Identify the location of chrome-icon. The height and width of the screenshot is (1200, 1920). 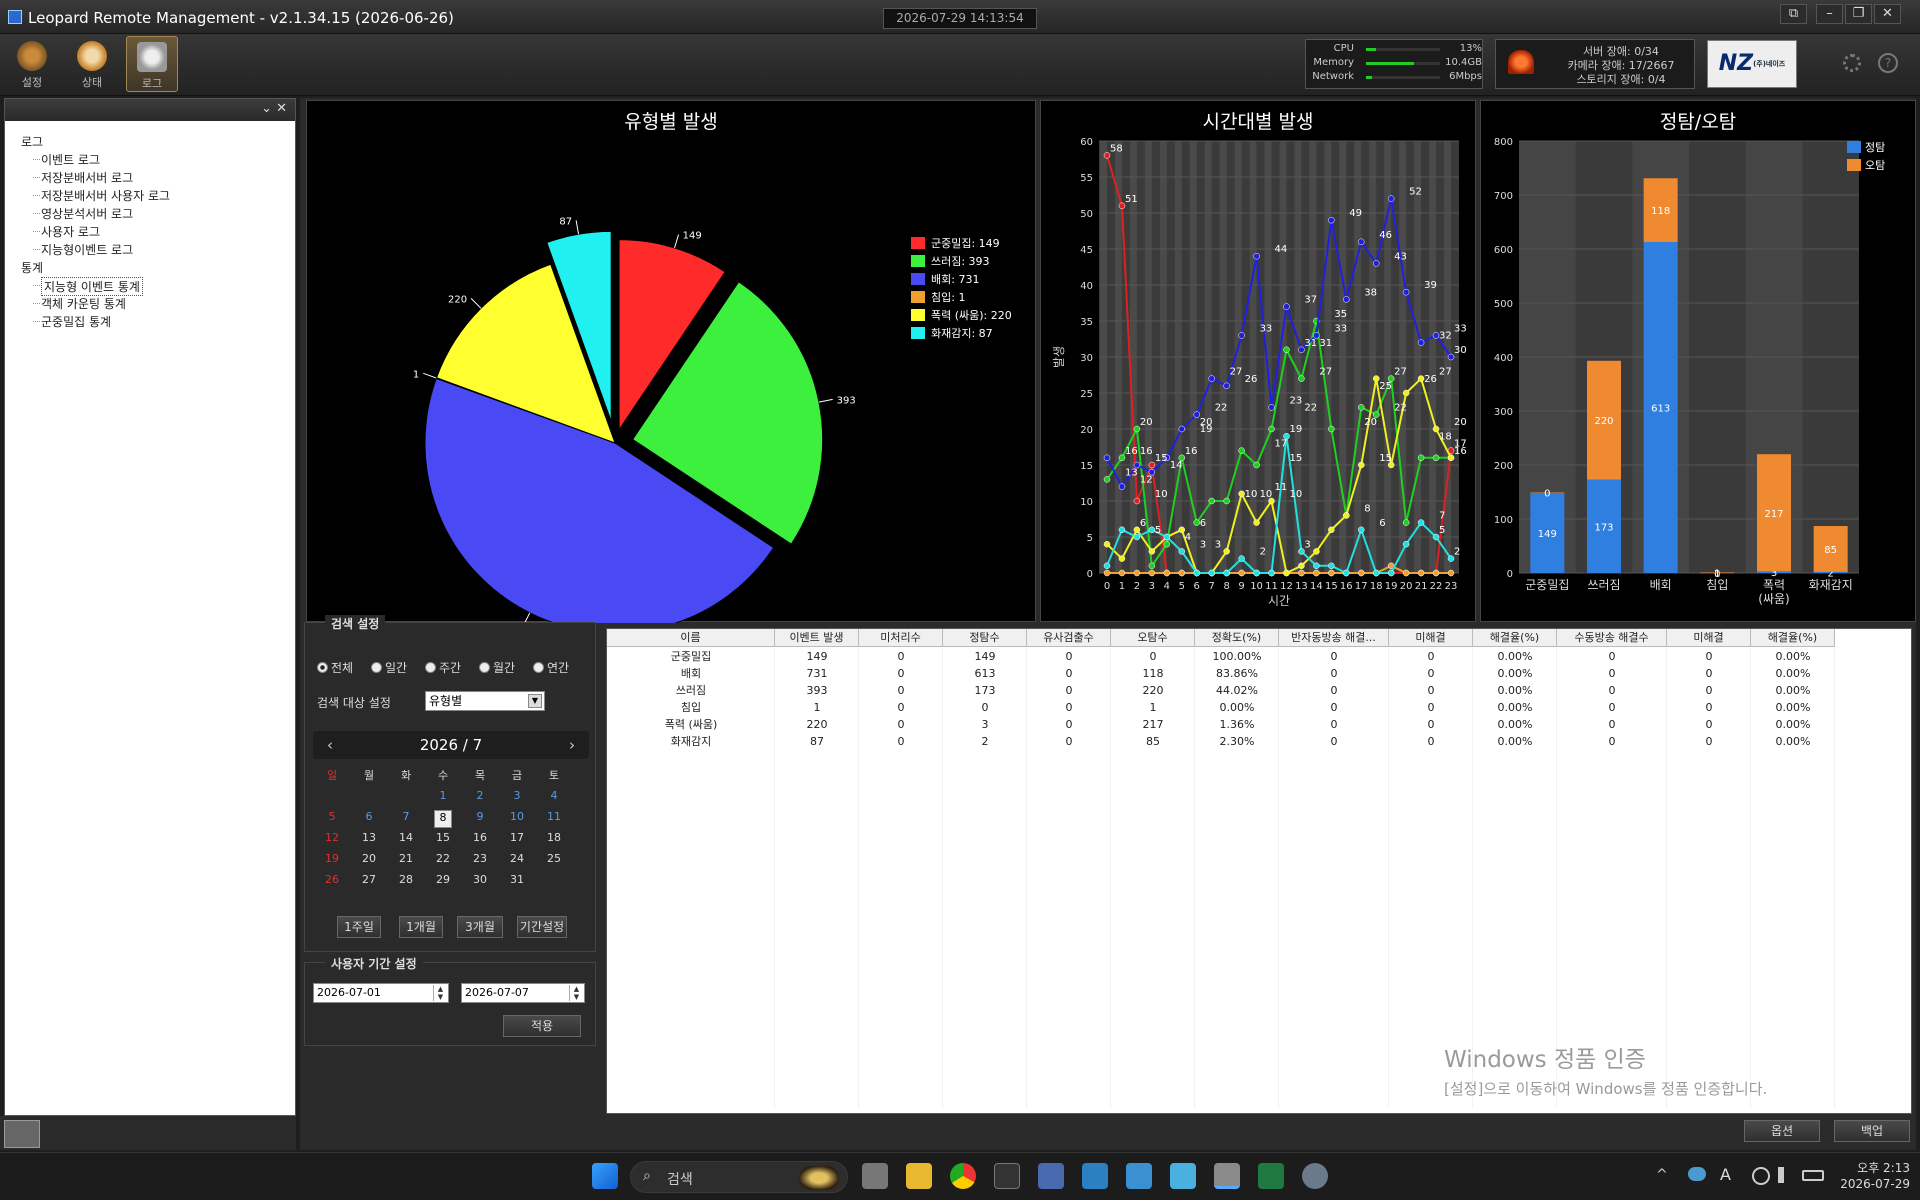
(963, 1176).